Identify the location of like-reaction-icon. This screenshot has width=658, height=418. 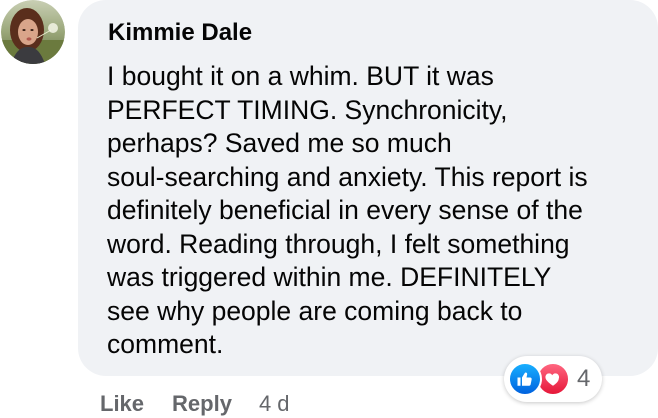
(525, 379).